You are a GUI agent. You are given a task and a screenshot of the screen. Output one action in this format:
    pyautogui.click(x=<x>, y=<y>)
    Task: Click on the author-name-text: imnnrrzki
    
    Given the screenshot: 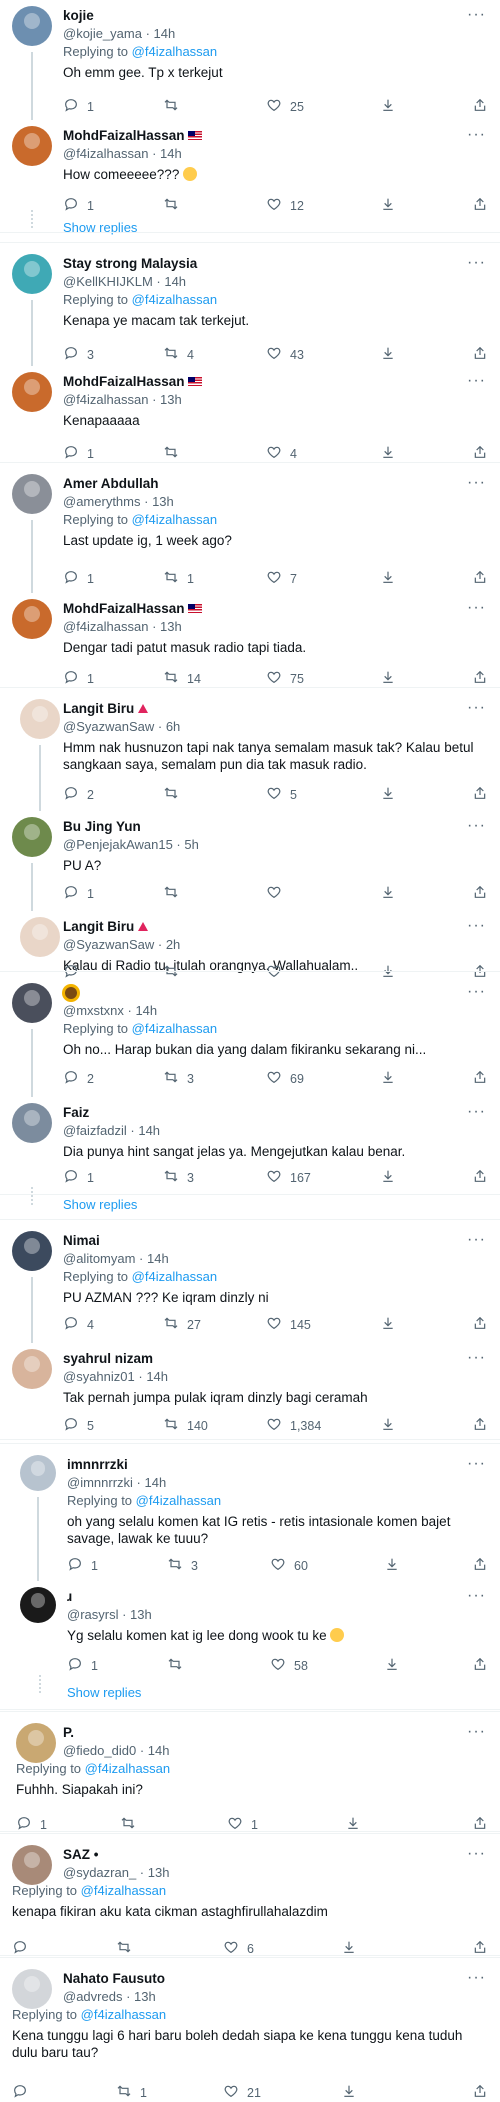 What is the action you would take?
    pyautogui.click(x=97, y=1464)
    